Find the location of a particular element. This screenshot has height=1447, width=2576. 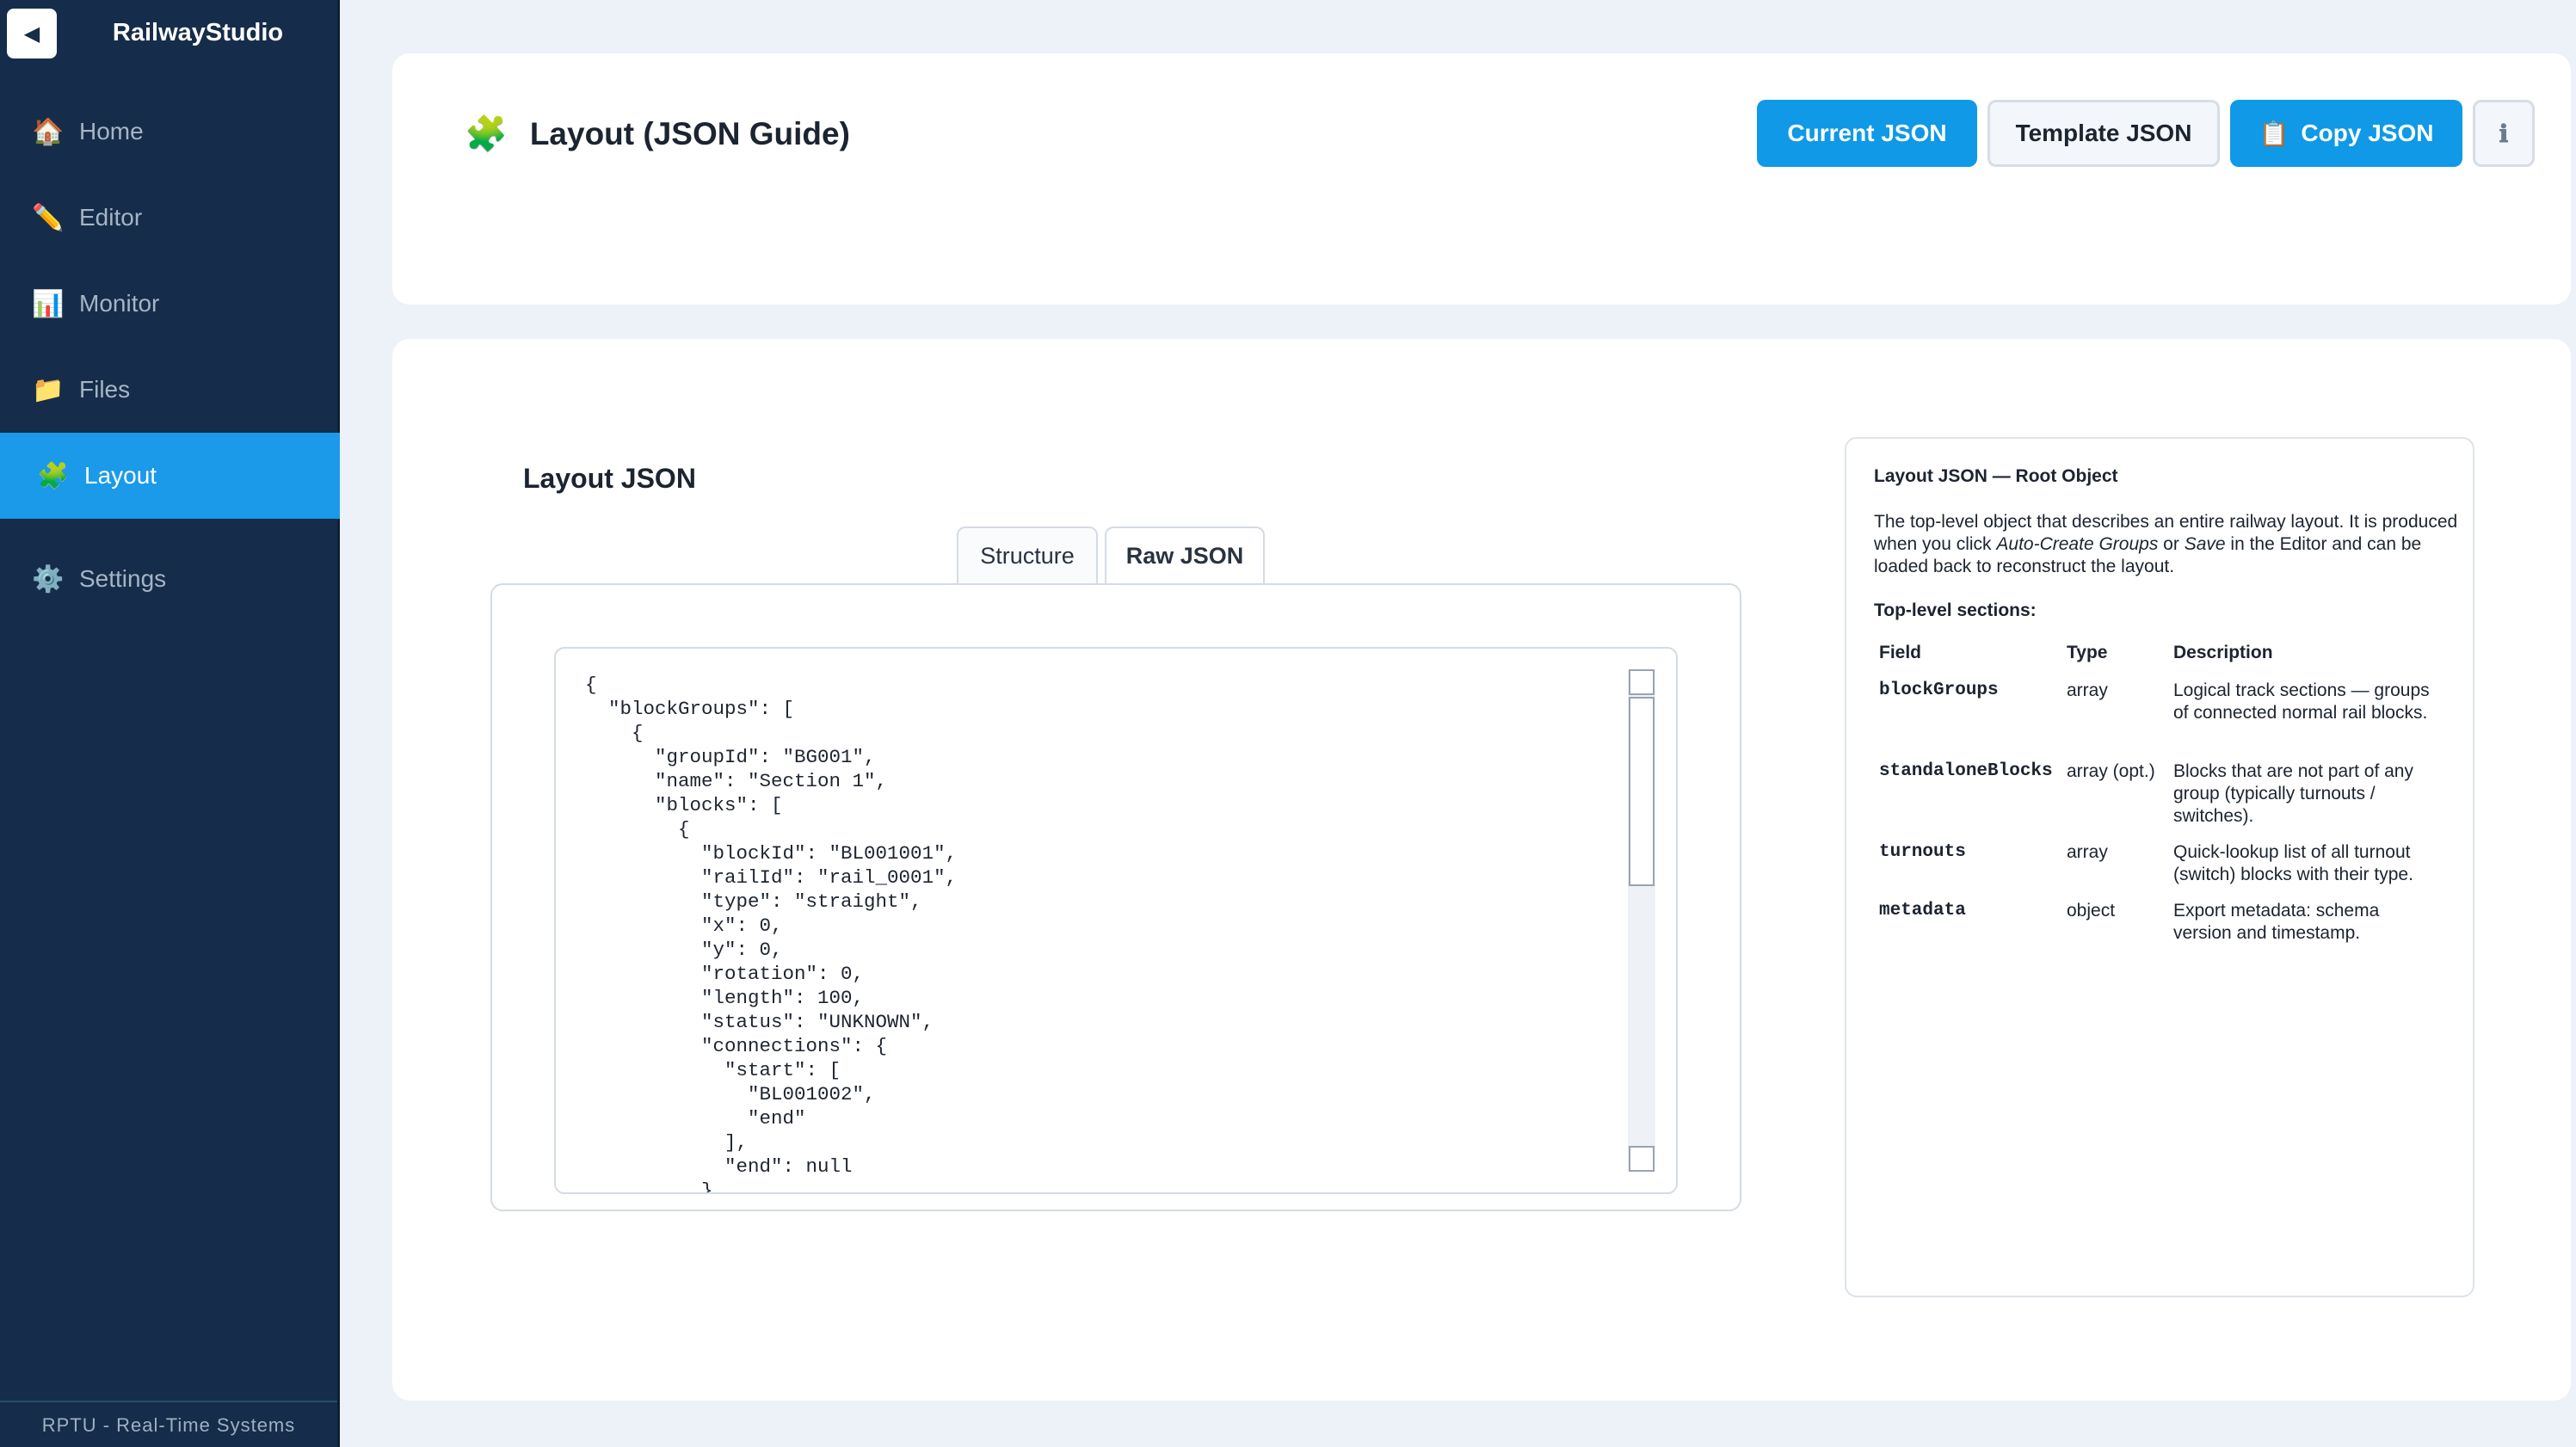

bar-chart-icon: 📊 is located at coordinates (49, 303).